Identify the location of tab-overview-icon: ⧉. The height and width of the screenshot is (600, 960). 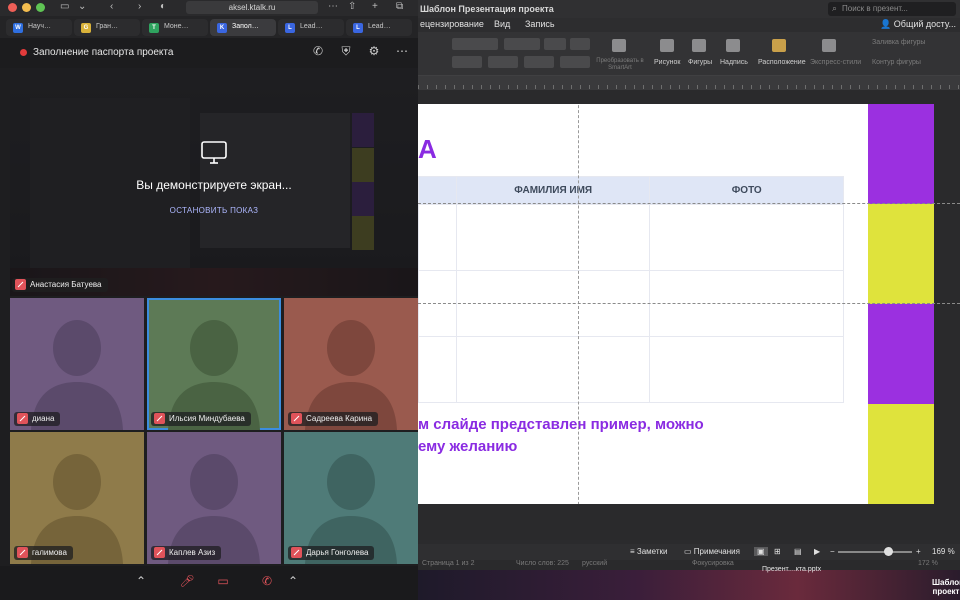
(399, 6).